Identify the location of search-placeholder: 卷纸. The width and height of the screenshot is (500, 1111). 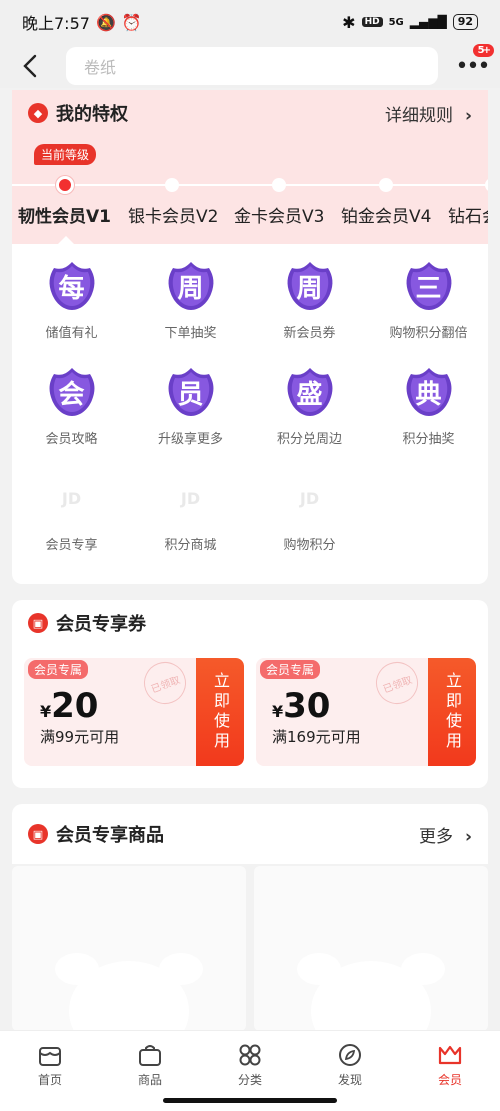
(100, 67).